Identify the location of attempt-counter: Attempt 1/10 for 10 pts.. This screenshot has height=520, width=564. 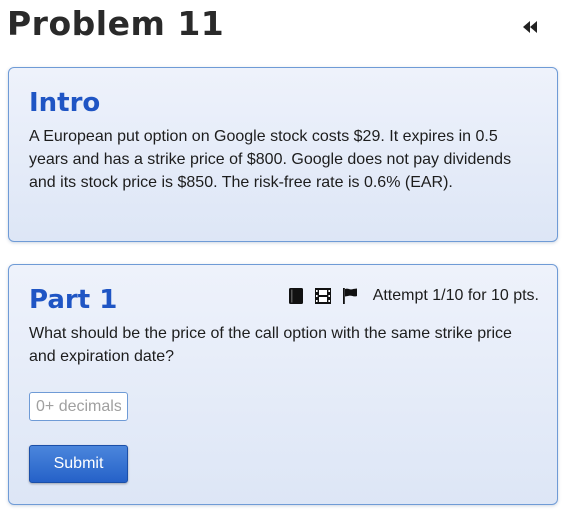
(455, 295).